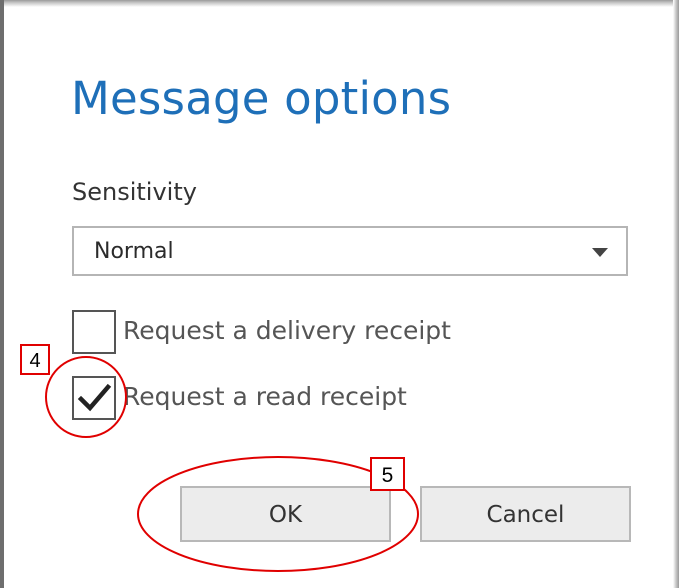 This screenshot has height=588, width=679. I want to click on sensitivity-dropdown: Normal, so click(350, 251).